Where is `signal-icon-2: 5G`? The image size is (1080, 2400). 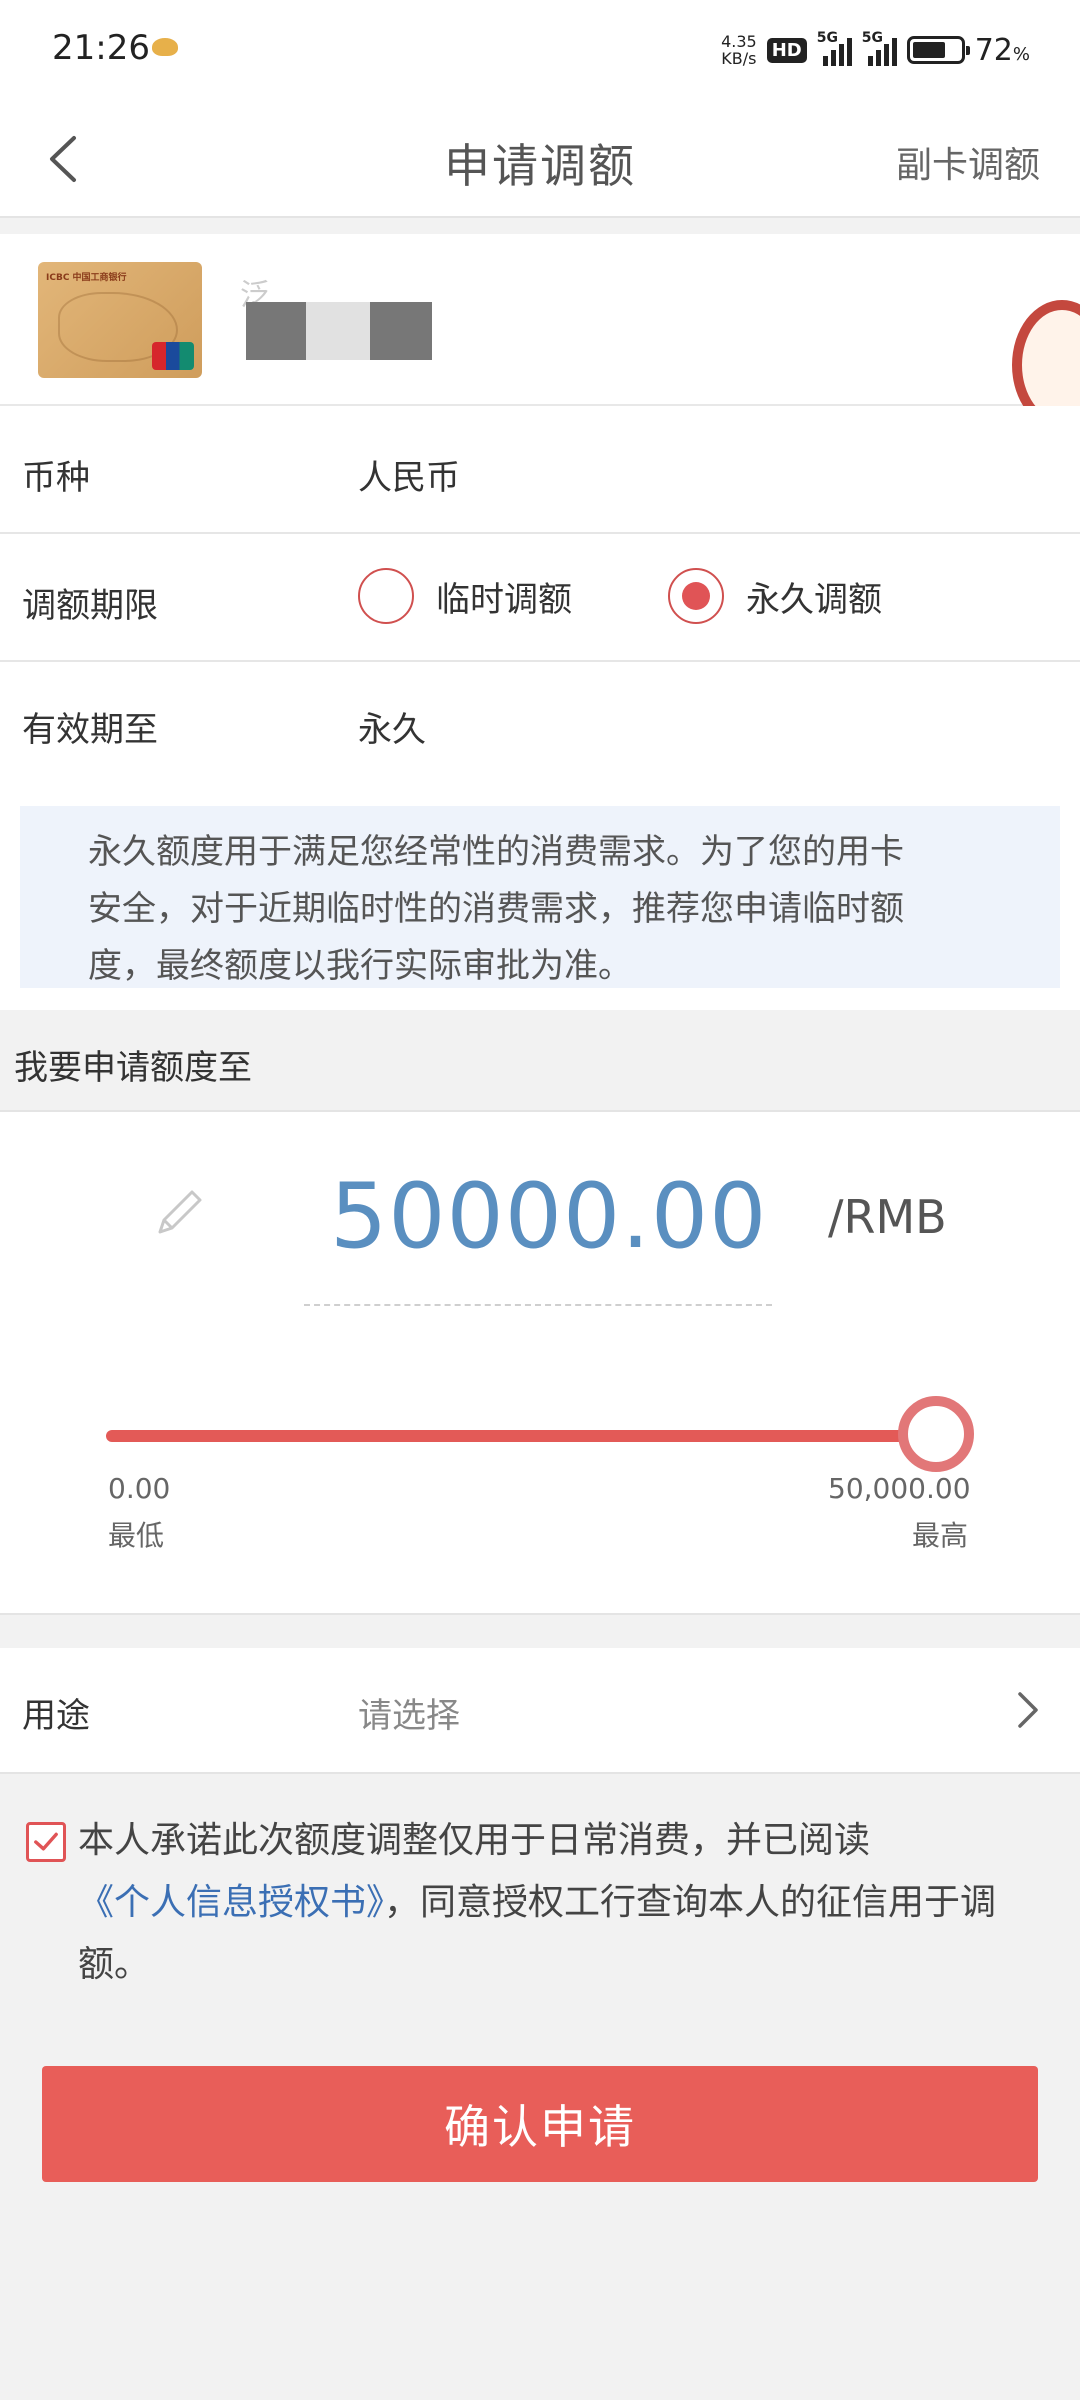
signal-icon-2: 5G is located at coordinates (879, 48).